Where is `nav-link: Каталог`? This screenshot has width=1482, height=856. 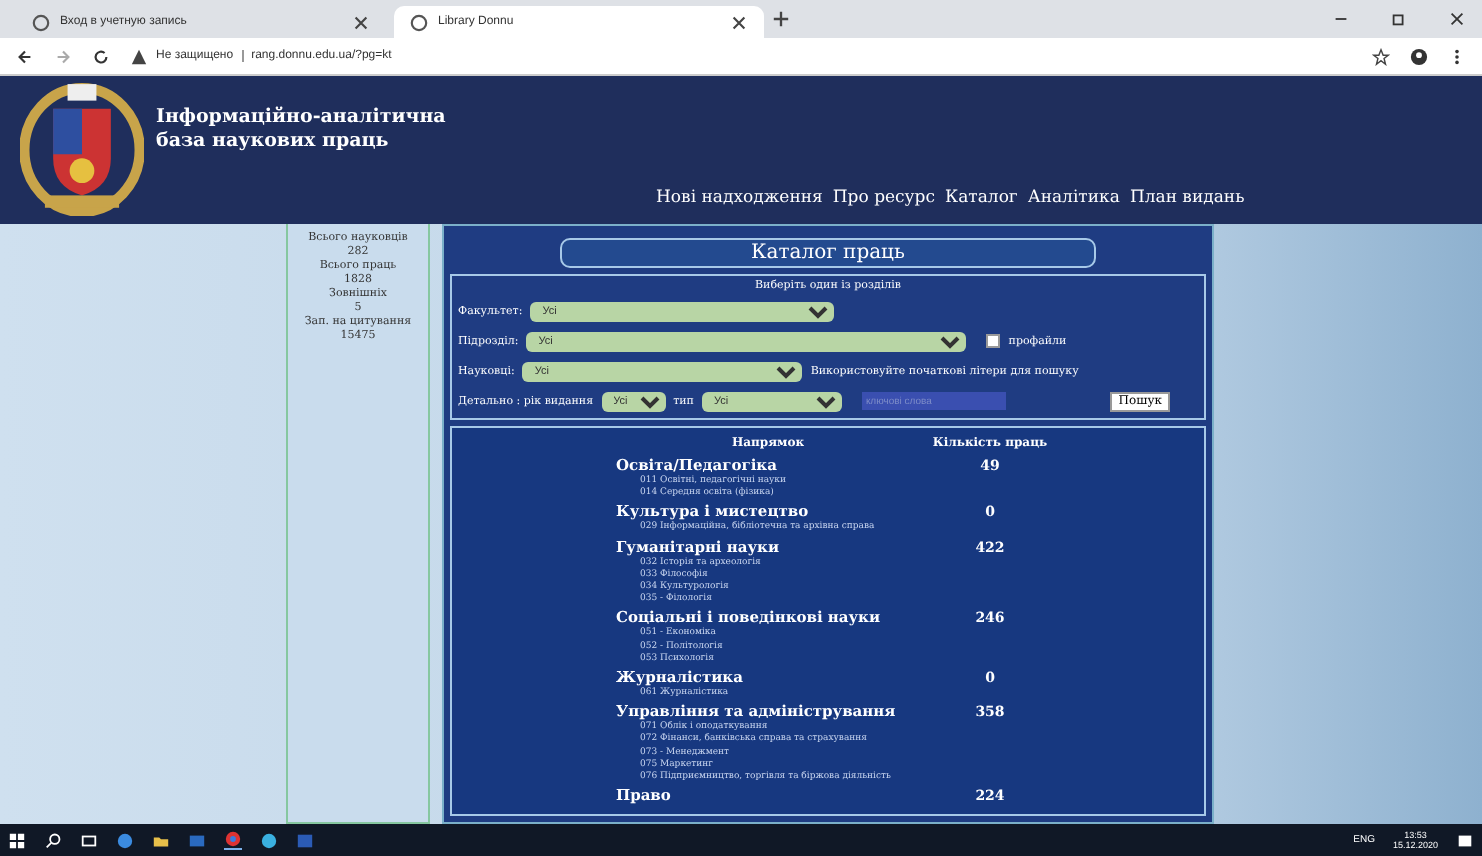 nav-link: Каталог is located at coordinates (981, 198).